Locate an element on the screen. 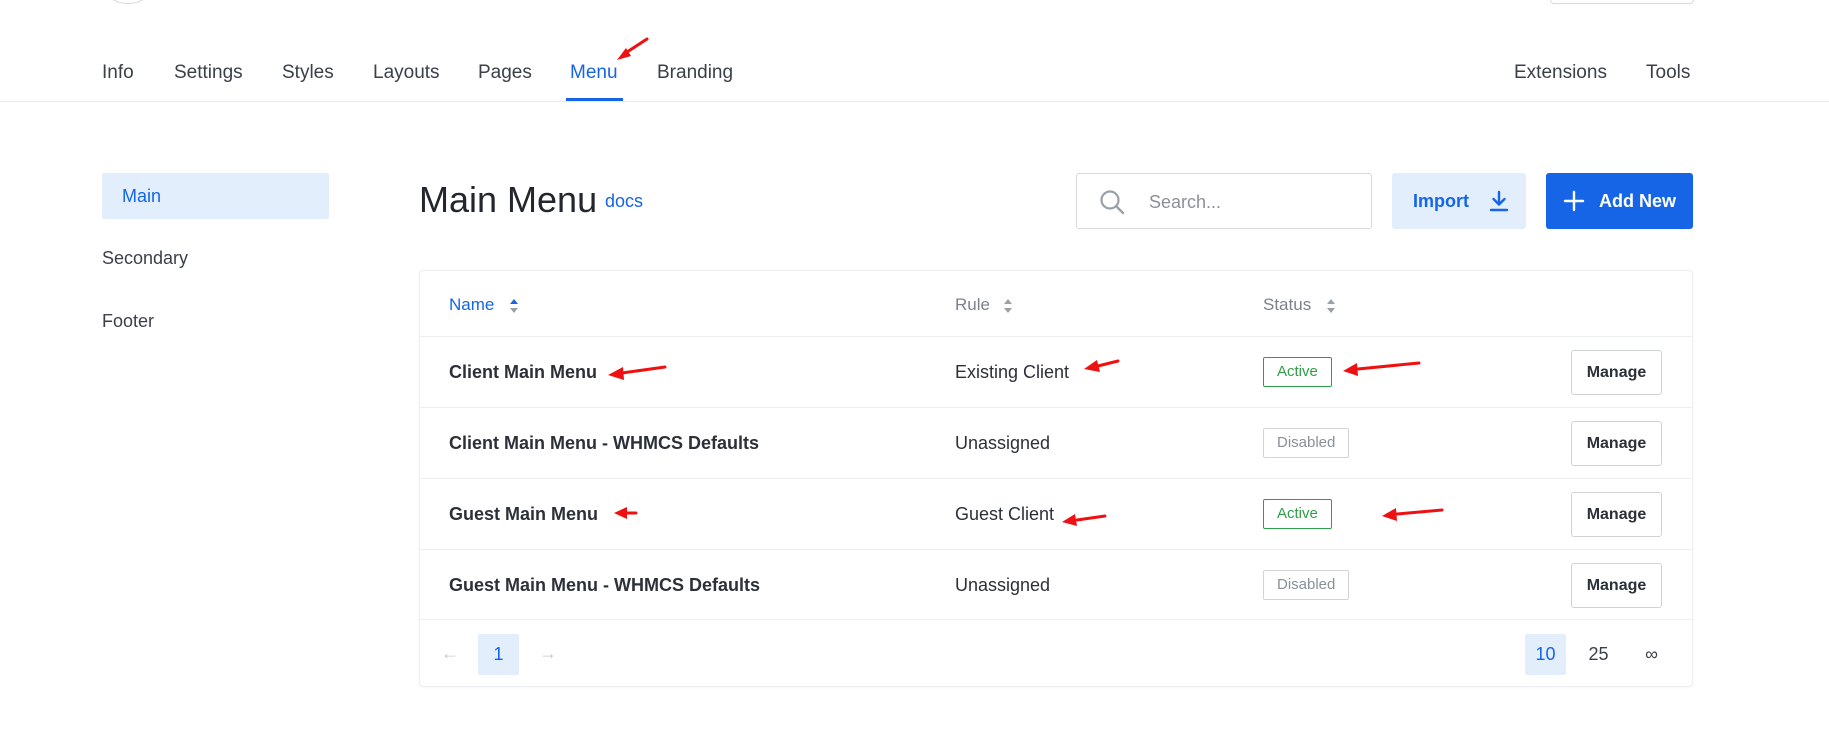  menu-name: Client Main Menu - WHMCS Defaults is located at coordinates (604, 443).